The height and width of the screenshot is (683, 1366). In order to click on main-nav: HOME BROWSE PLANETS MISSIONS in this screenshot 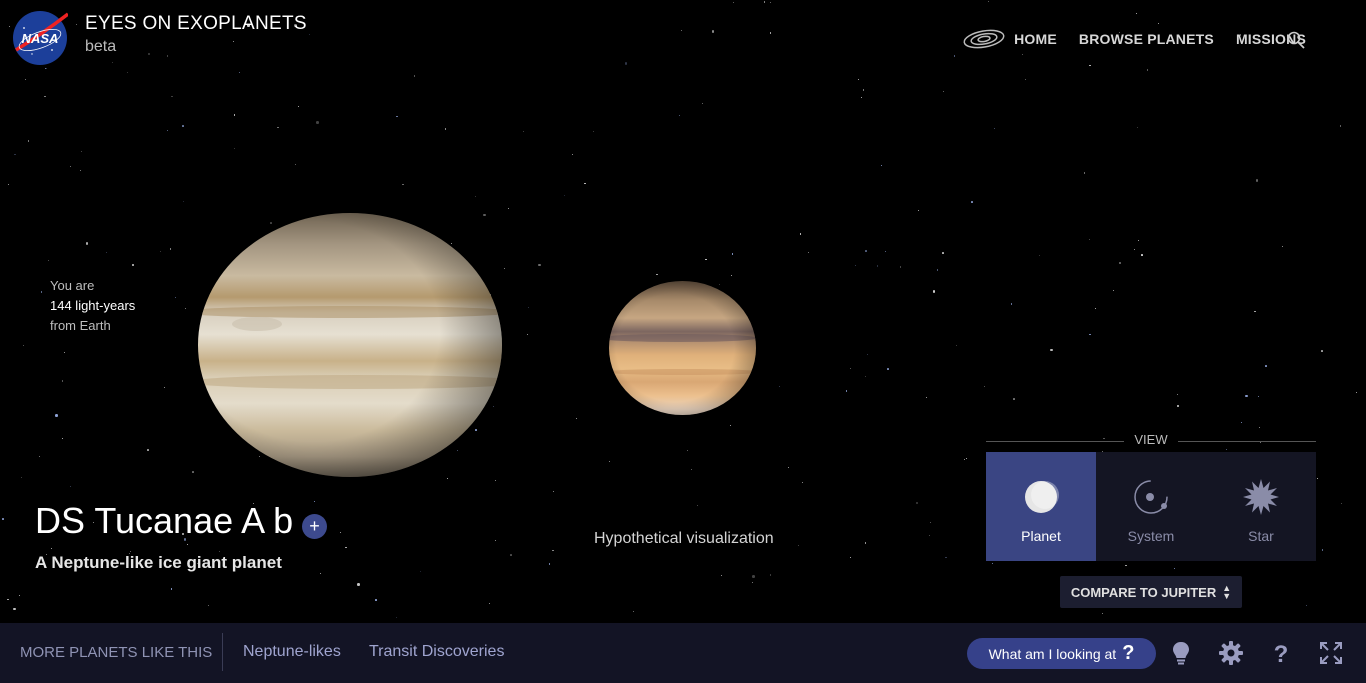, I will do `click(1134, 39)`.